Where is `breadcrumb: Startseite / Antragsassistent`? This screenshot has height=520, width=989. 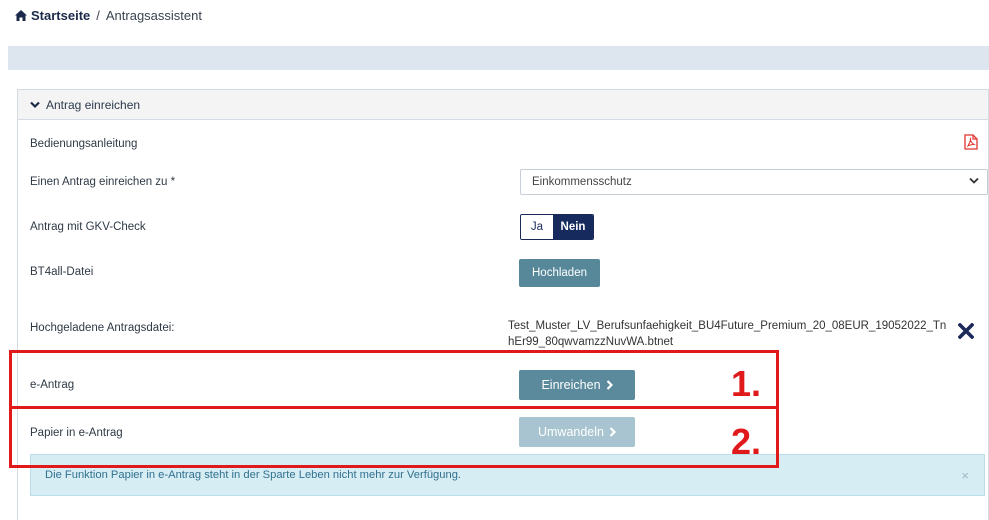 breadcrumb: Startseite / Antragsassistent is located at coordinates (108, 15).